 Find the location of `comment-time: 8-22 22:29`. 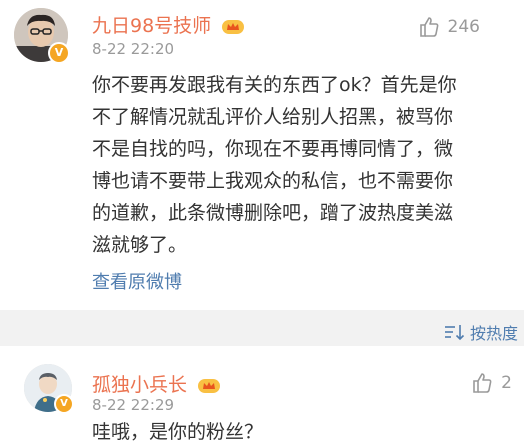

comment-time: 8-22 22:29 is located at coordinates (133, 405).